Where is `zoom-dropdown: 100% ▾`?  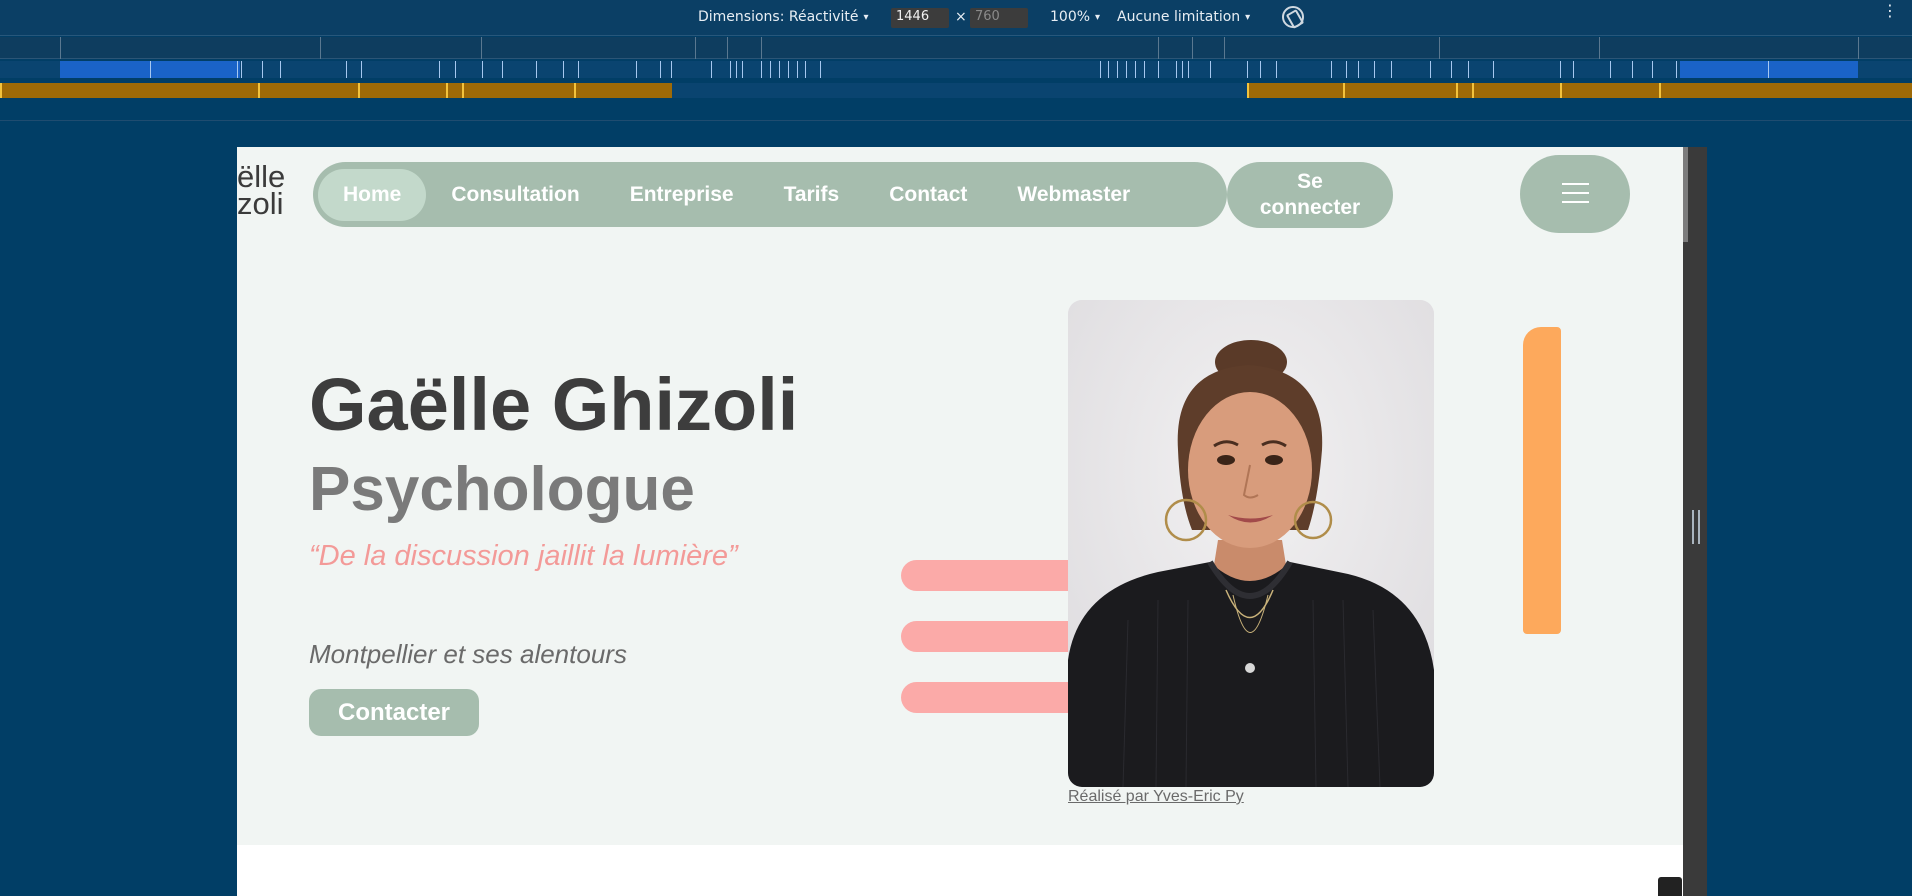
zoom-dropdown: 100% ▾ is located at coordinates (1075, 17).